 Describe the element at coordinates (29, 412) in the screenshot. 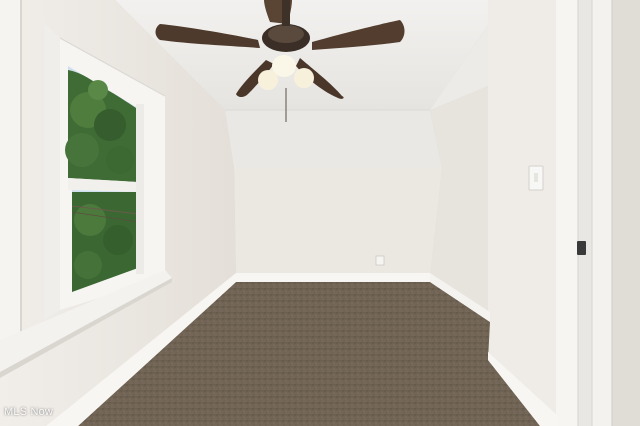

I see `watermark-text: MLS Now` at that location.